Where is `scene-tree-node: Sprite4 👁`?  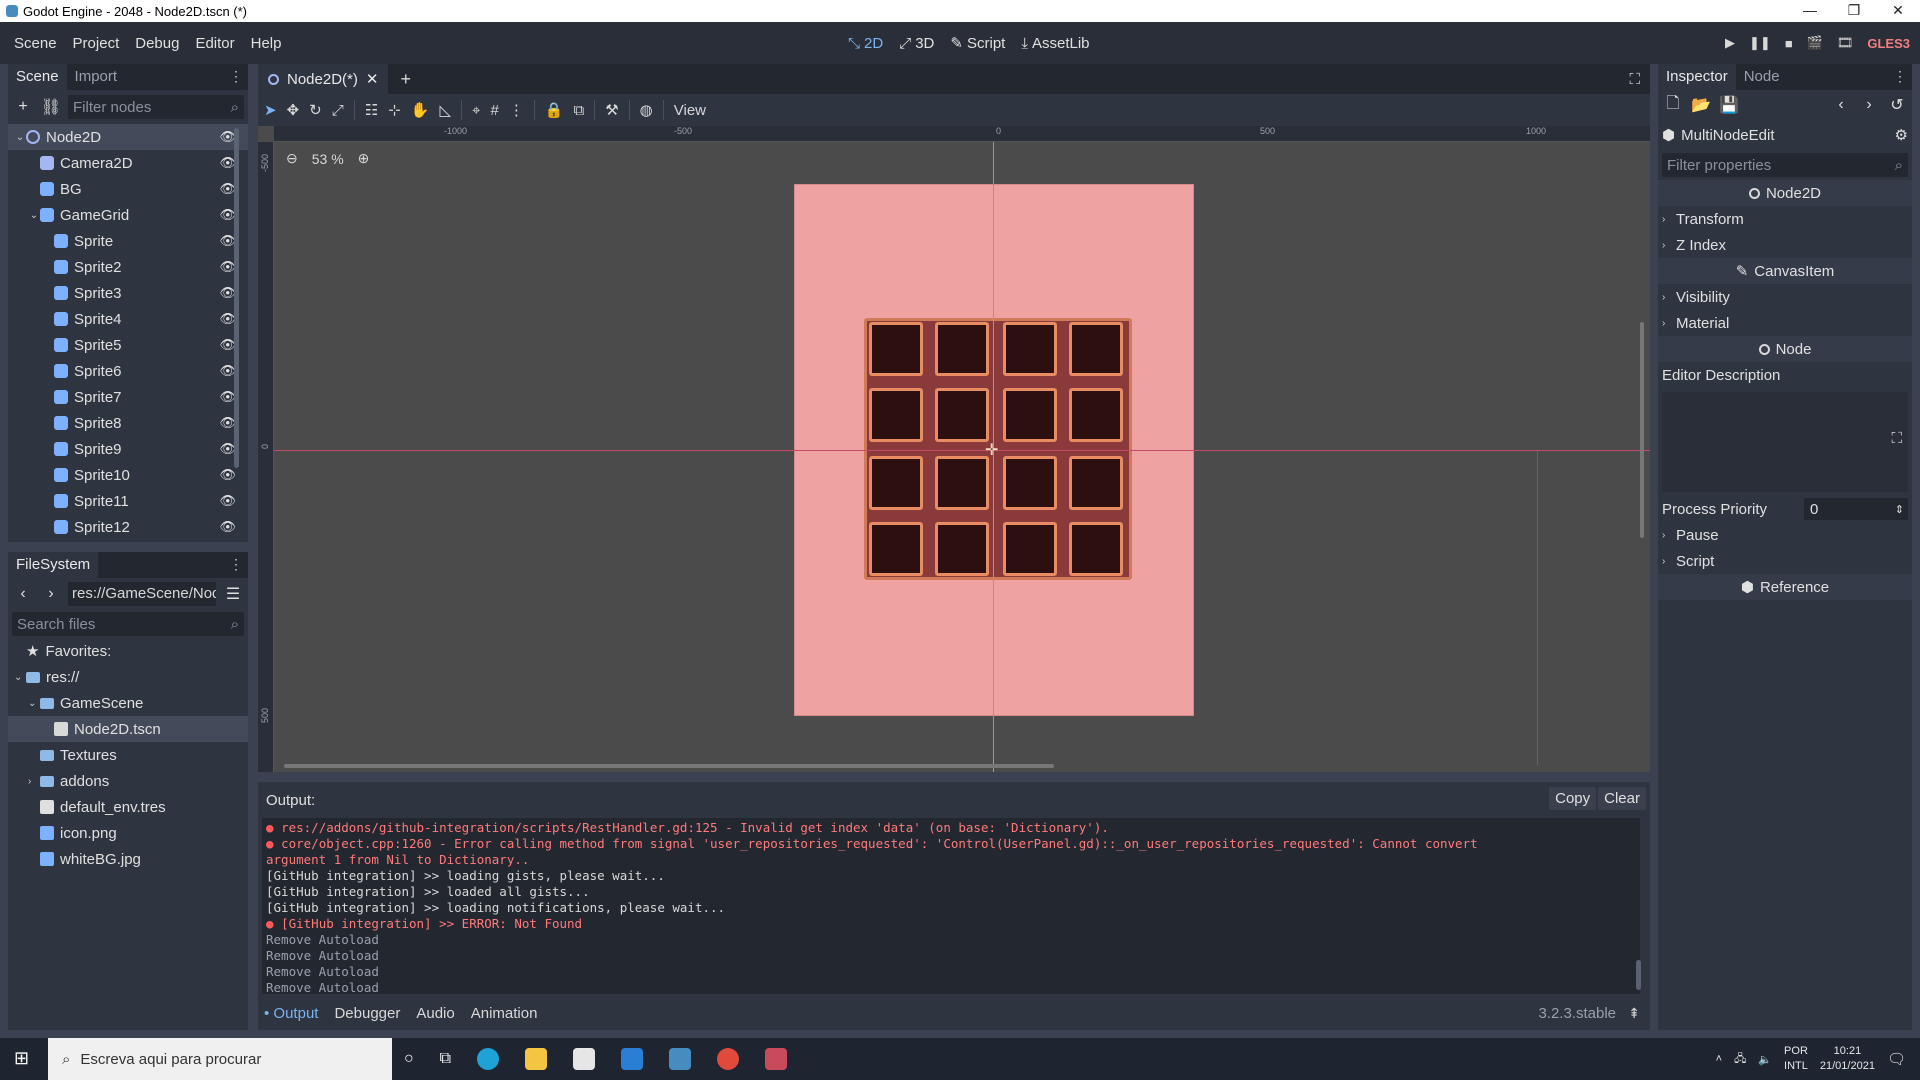
scene-tree-node: Sprite4 👁 is located at coordinates (128, 319).